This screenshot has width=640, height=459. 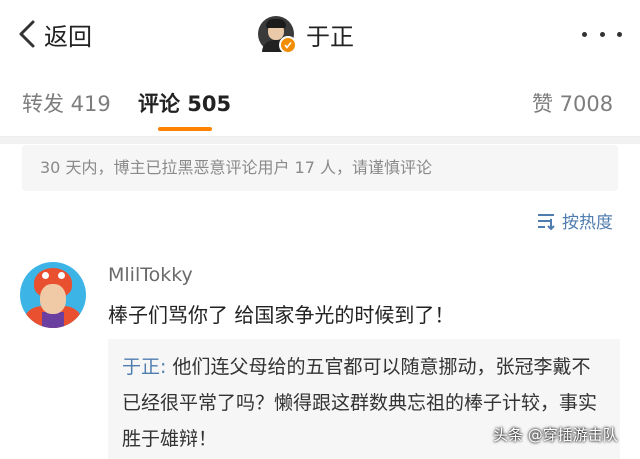 I want to click on commenter-username: MlilTokky, so click(x=150, y=275).